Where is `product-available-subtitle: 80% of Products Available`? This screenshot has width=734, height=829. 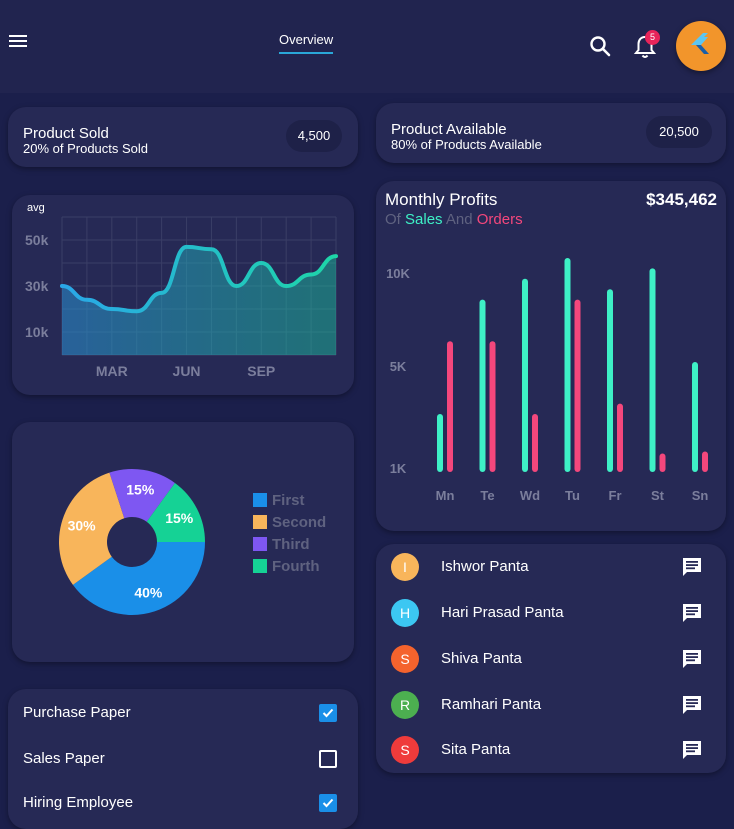 product-available-subtitle: 80% of Products Available is located at coordinates (466, 144).